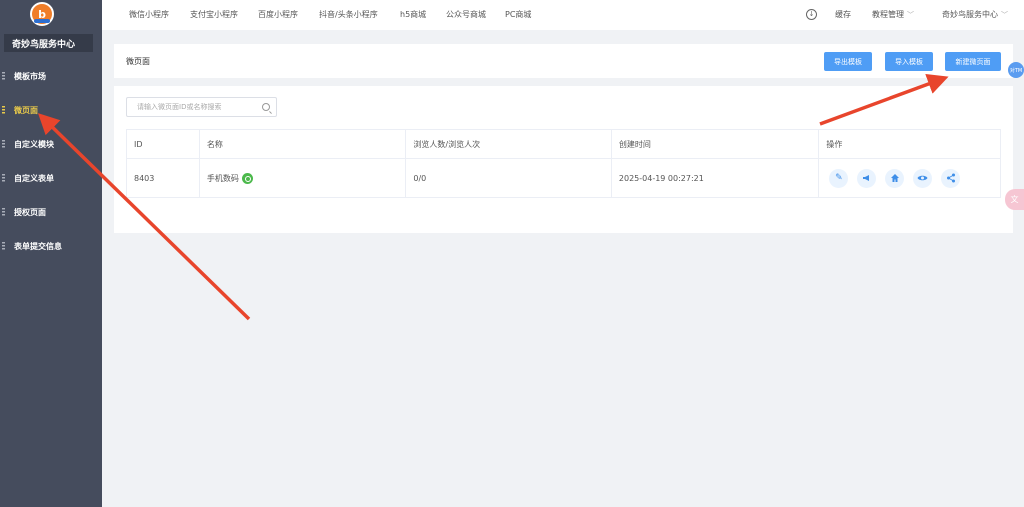 The image size is (1024, 507). Describe the element at coordinates (834, 144) in the screenshot. I see `column-header-actions: 操作` at that location.